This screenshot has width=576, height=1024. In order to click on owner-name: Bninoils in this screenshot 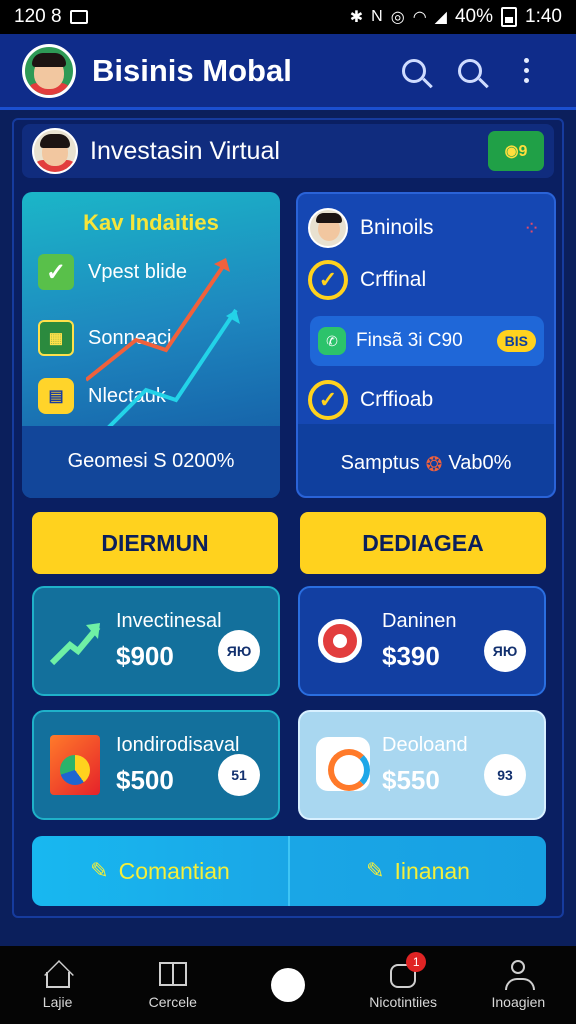, I will do `click(397, 227)`.